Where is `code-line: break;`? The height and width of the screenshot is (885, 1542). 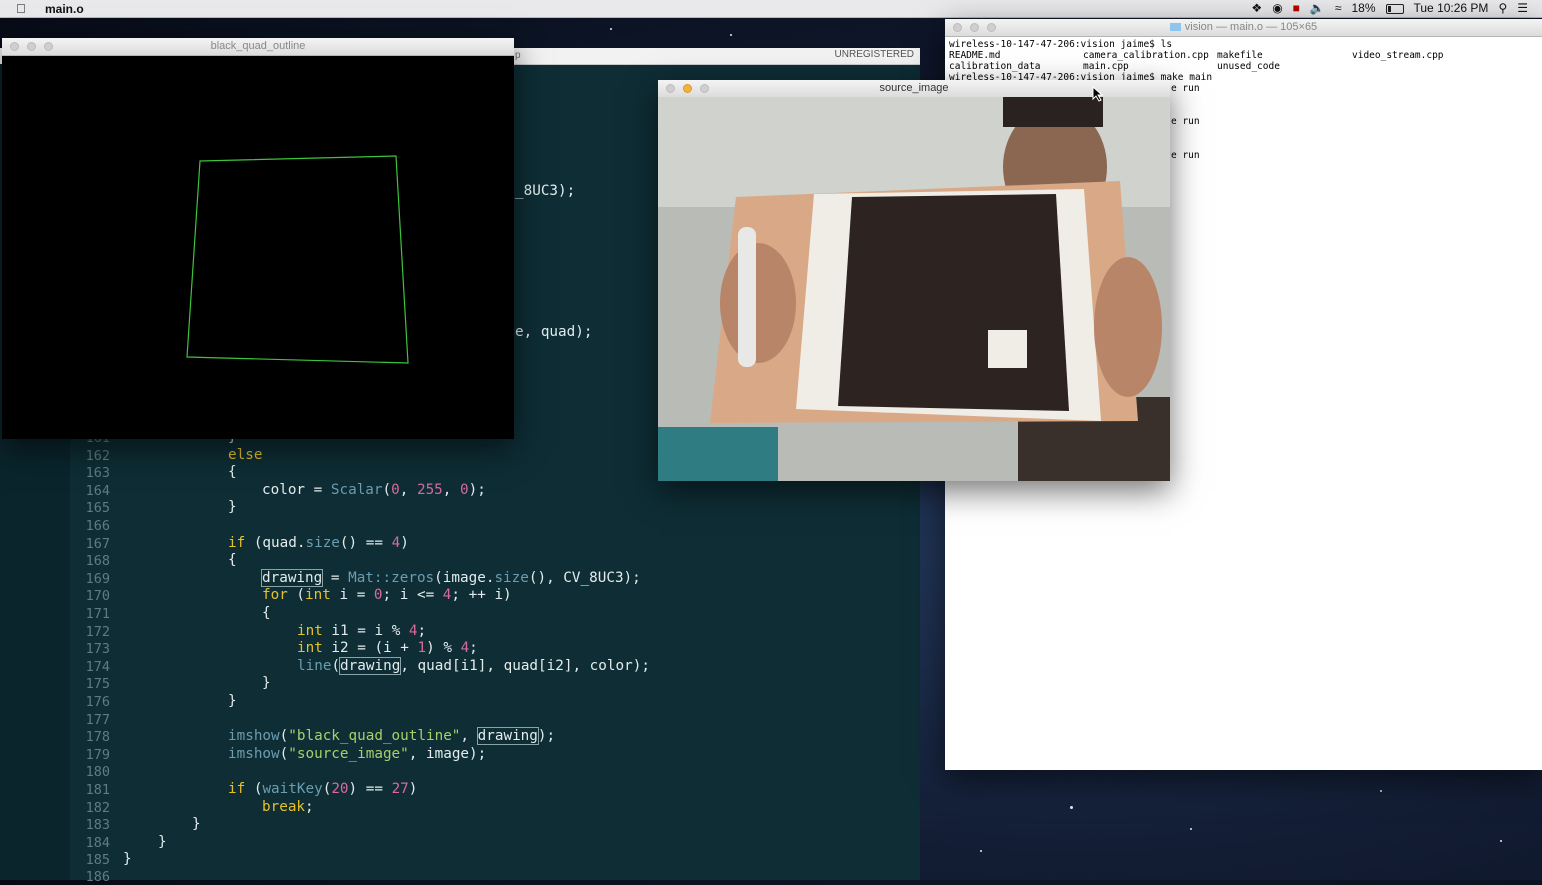
code-line: break; is located at coordinates (288, 807).